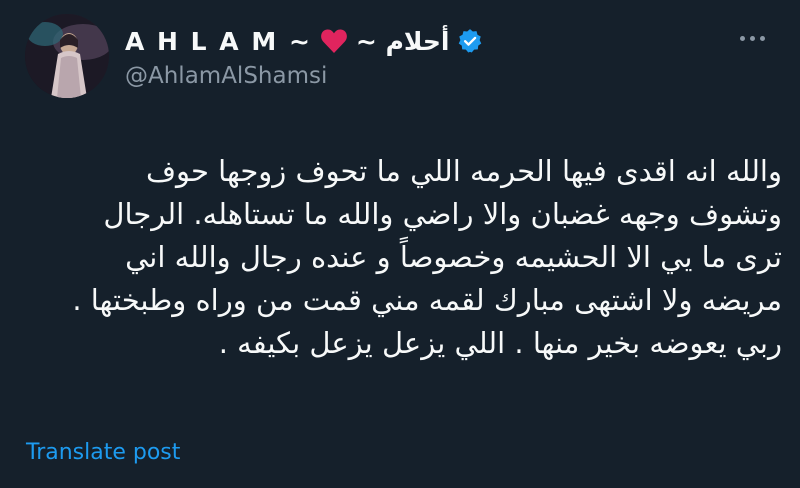 The image size is (800, 488). I want to click on avatar, so click(67, 56).